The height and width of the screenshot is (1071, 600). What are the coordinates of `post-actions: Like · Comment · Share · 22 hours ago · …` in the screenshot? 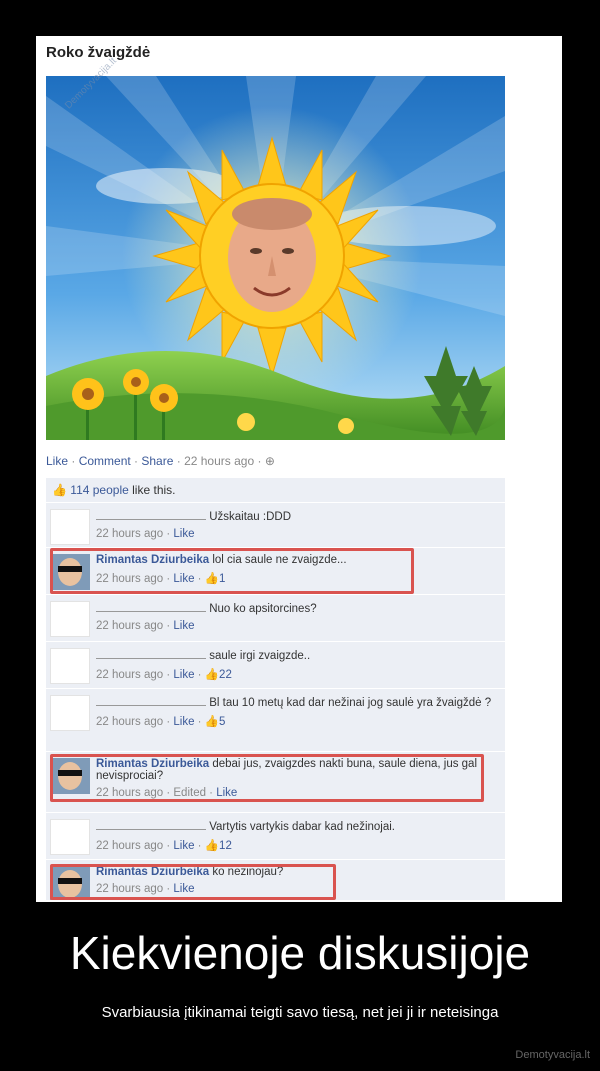 It's located at (160, 461).